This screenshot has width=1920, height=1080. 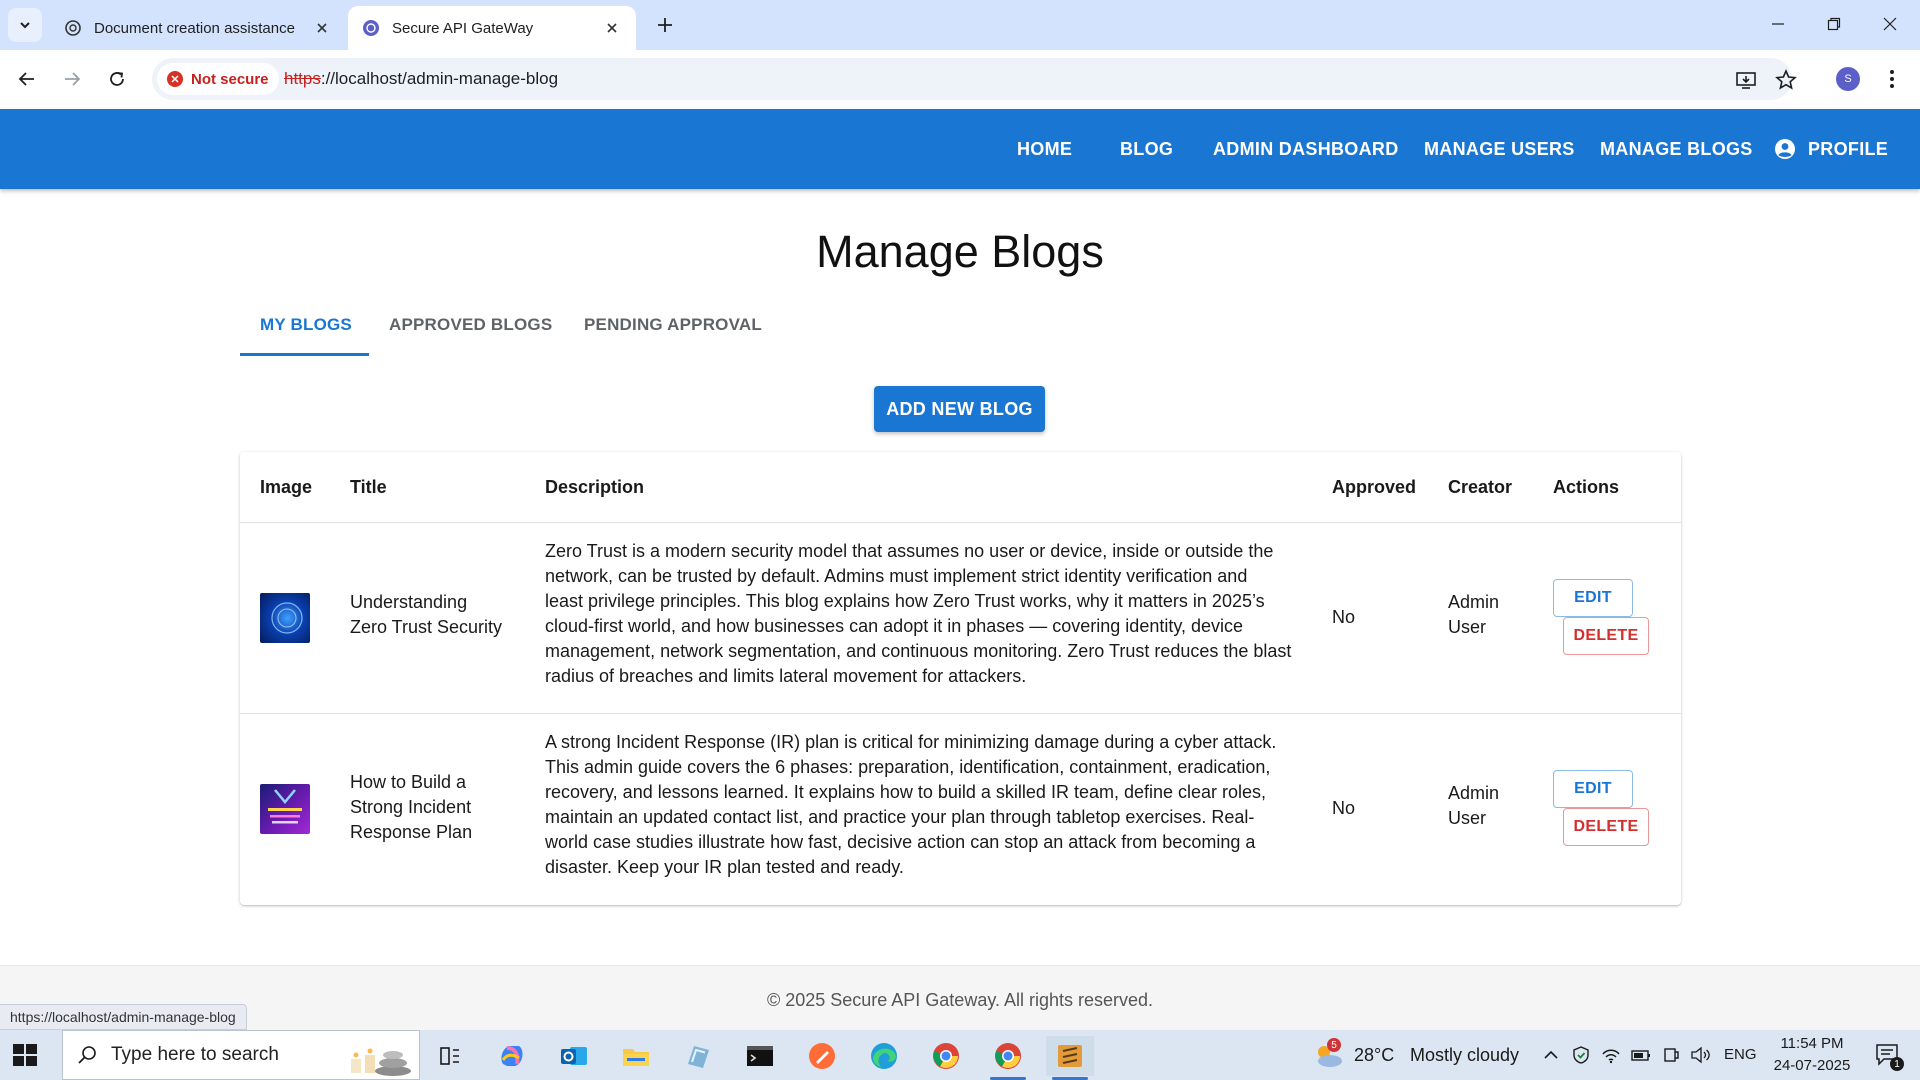 I want to click on volume-icon, so click(x=1701, y=1055).